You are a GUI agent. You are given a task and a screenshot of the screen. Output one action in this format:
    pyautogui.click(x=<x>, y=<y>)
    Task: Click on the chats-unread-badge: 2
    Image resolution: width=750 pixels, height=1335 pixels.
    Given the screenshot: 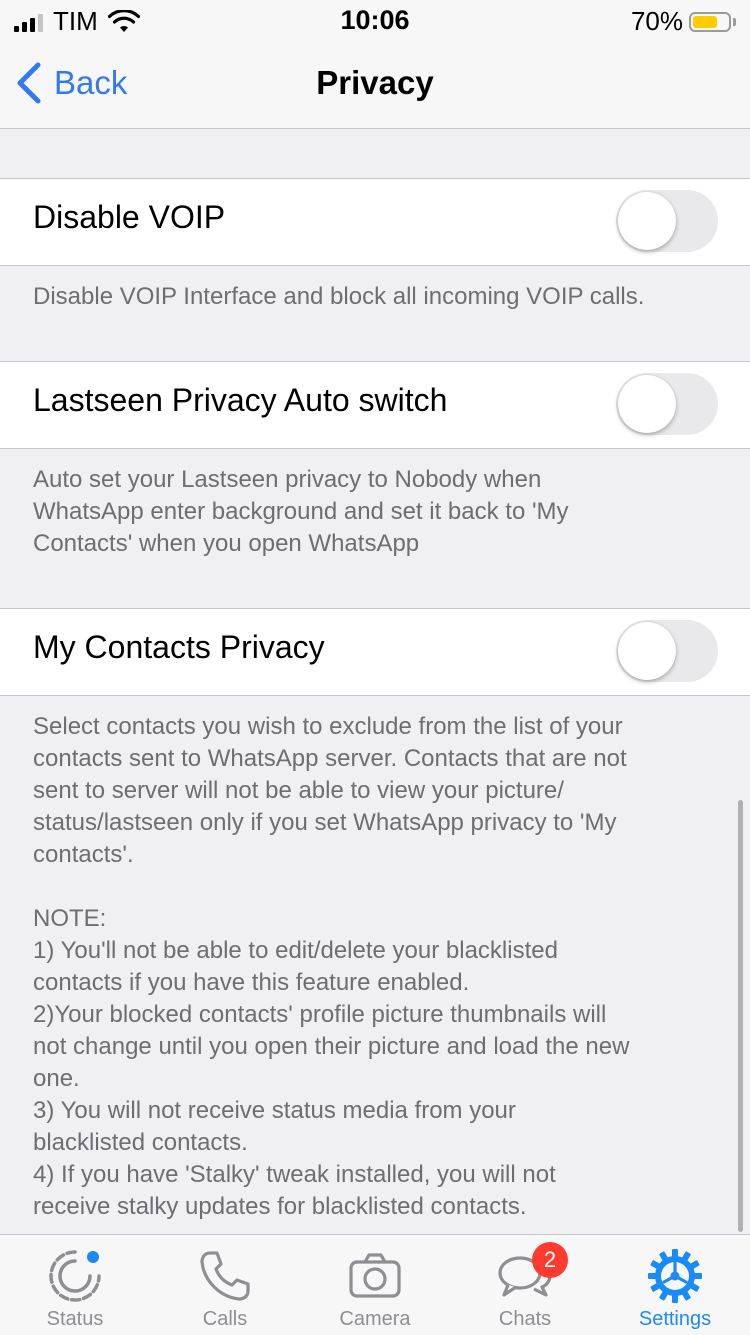 What is the action you would take?
    pyautogui.click(x=550, y=1260)
    